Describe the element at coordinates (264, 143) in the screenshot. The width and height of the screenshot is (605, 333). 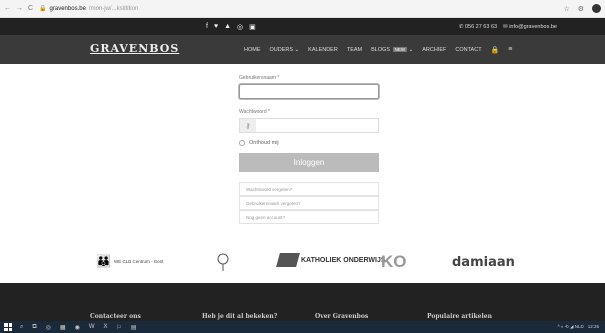
I see `remember-label: Onthoud mij` at that location.